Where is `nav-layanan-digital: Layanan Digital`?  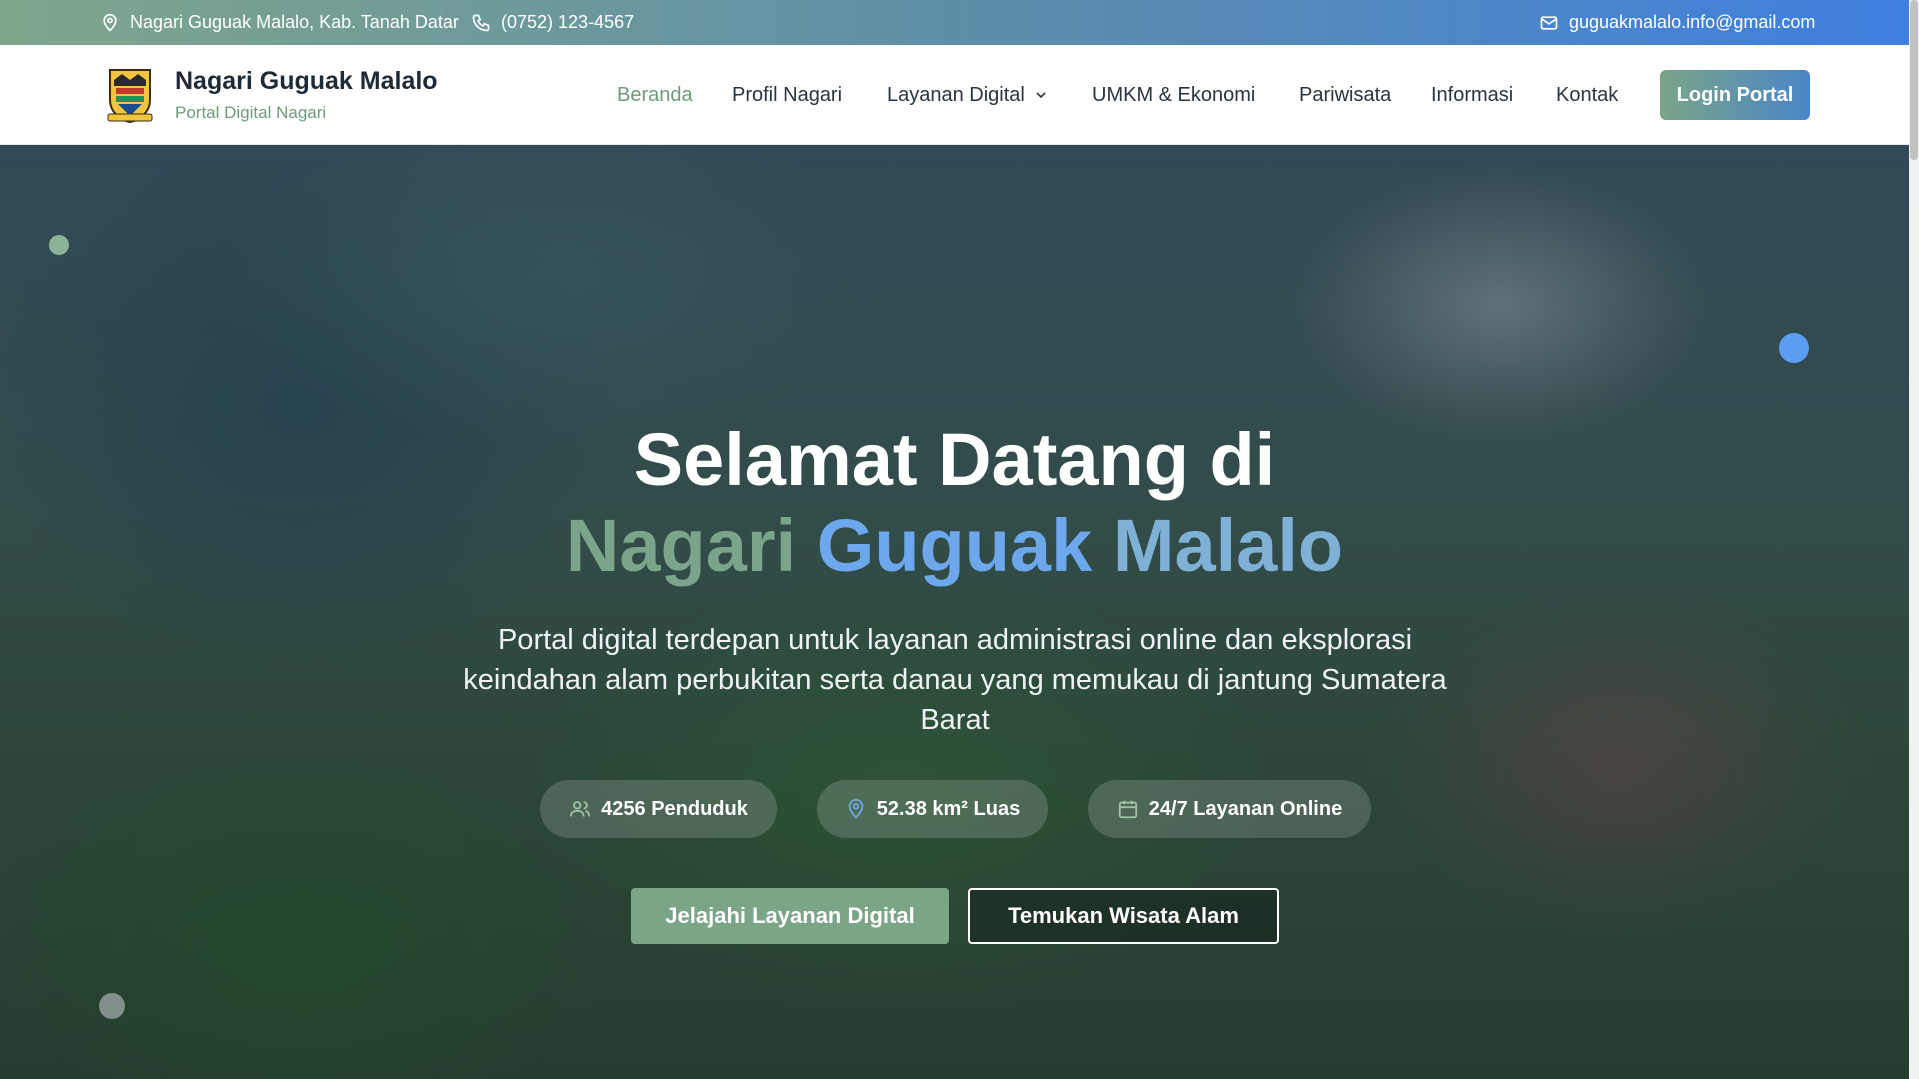
nav-layanan-digital: Layanan Digital is located at coordinates (968, 95).